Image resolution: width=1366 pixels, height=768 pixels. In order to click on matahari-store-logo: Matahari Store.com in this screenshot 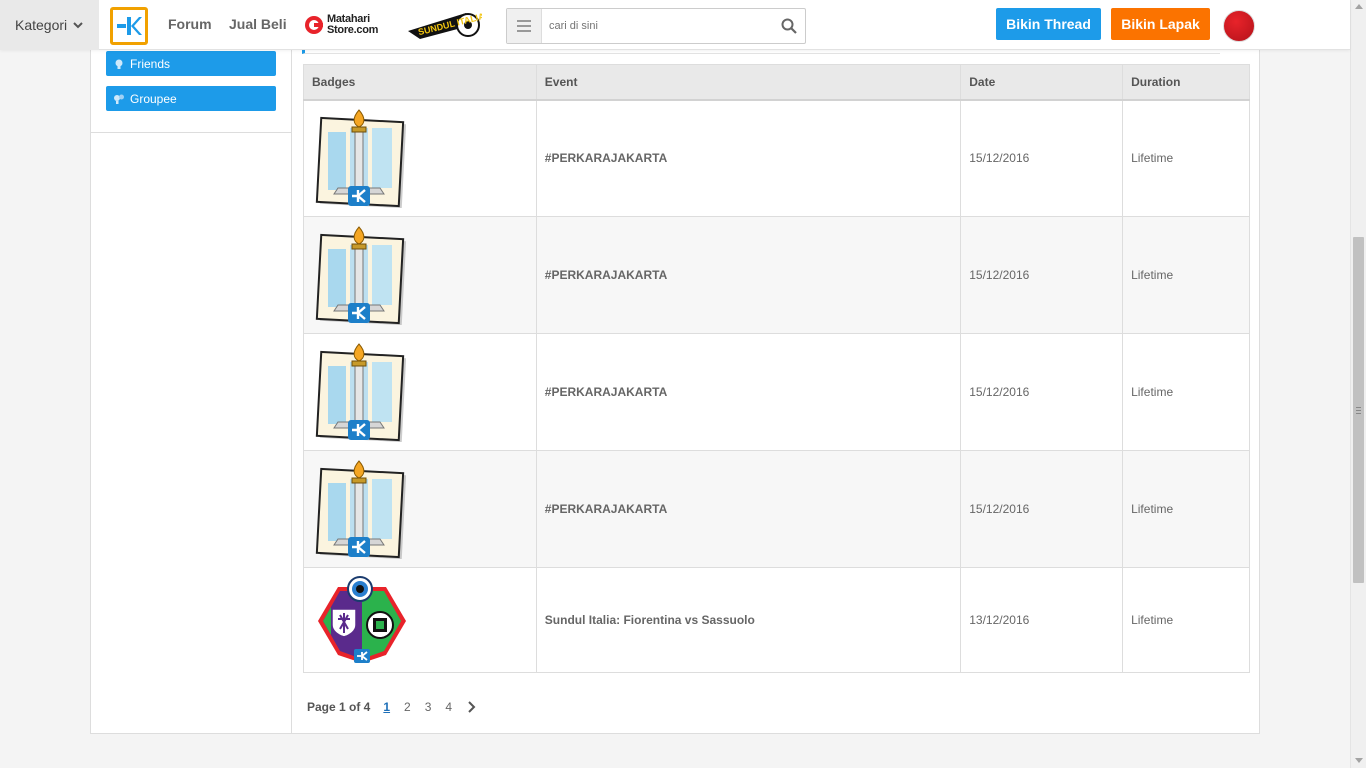, I will do `click(341, 25)`.